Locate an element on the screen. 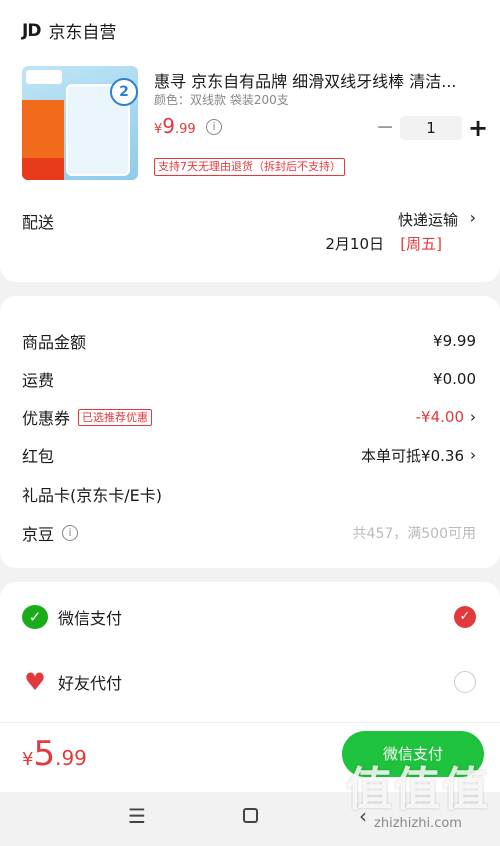  friend-pay-heart-icon: ♥ is located at coordinates (35, 682).